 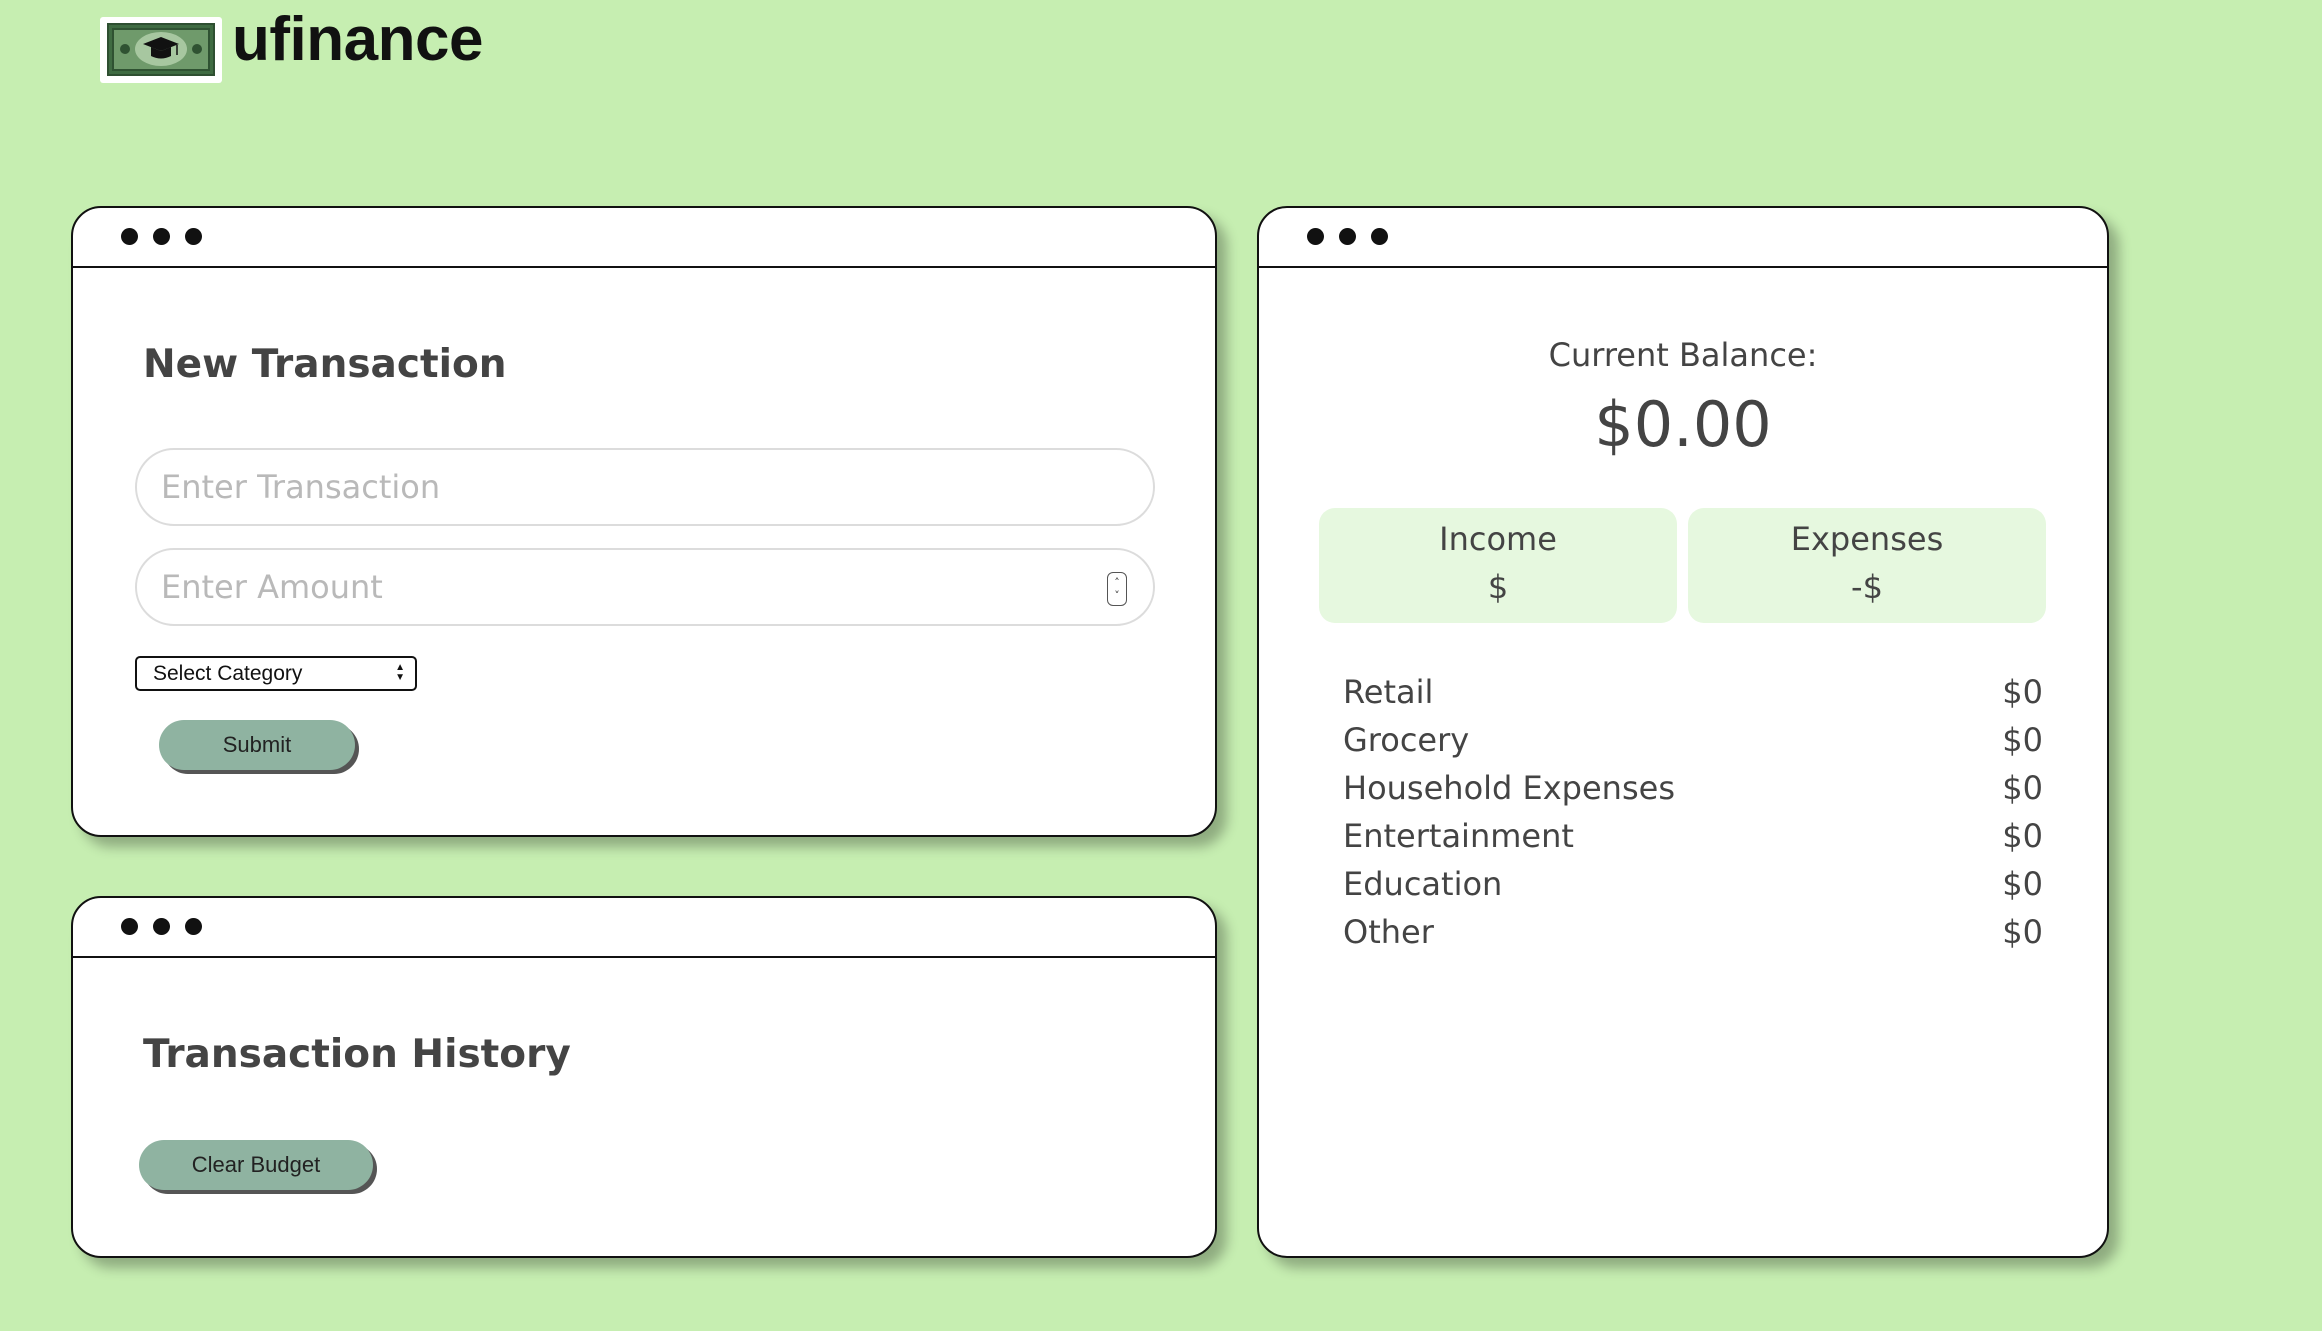 I want to click on category-name: Retail, so click(x=1388, y=692).